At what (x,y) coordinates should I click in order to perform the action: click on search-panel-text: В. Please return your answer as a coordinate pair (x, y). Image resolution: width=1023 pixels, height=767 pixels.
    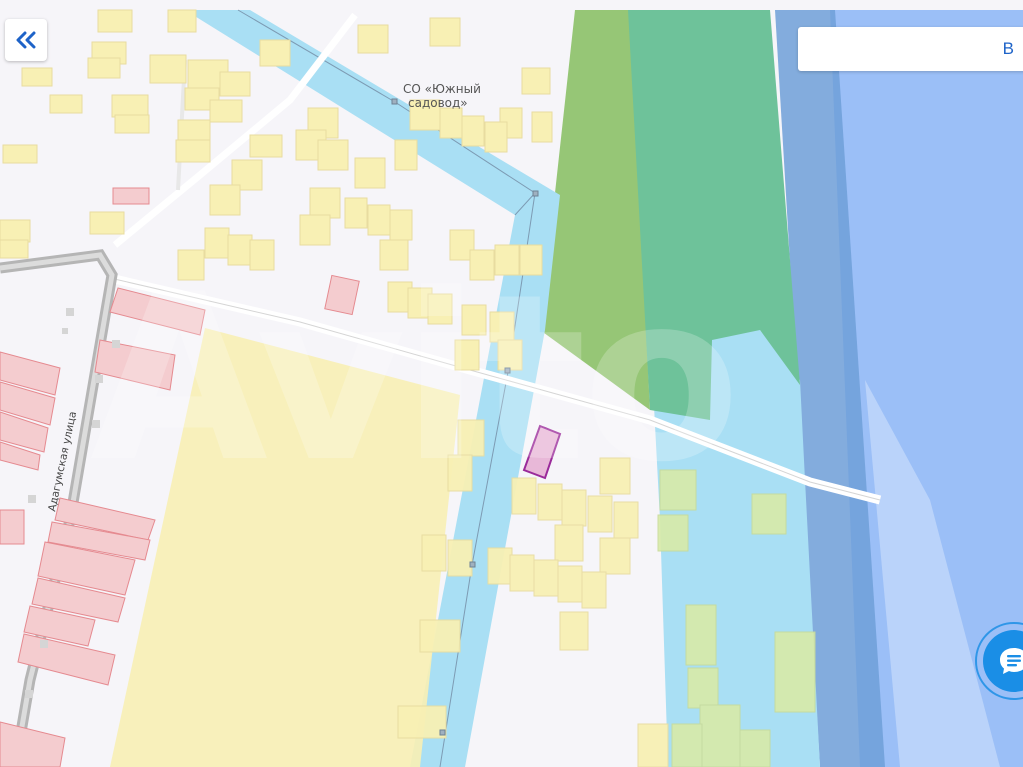
    Looking at the image, I should click on (1008, 48).